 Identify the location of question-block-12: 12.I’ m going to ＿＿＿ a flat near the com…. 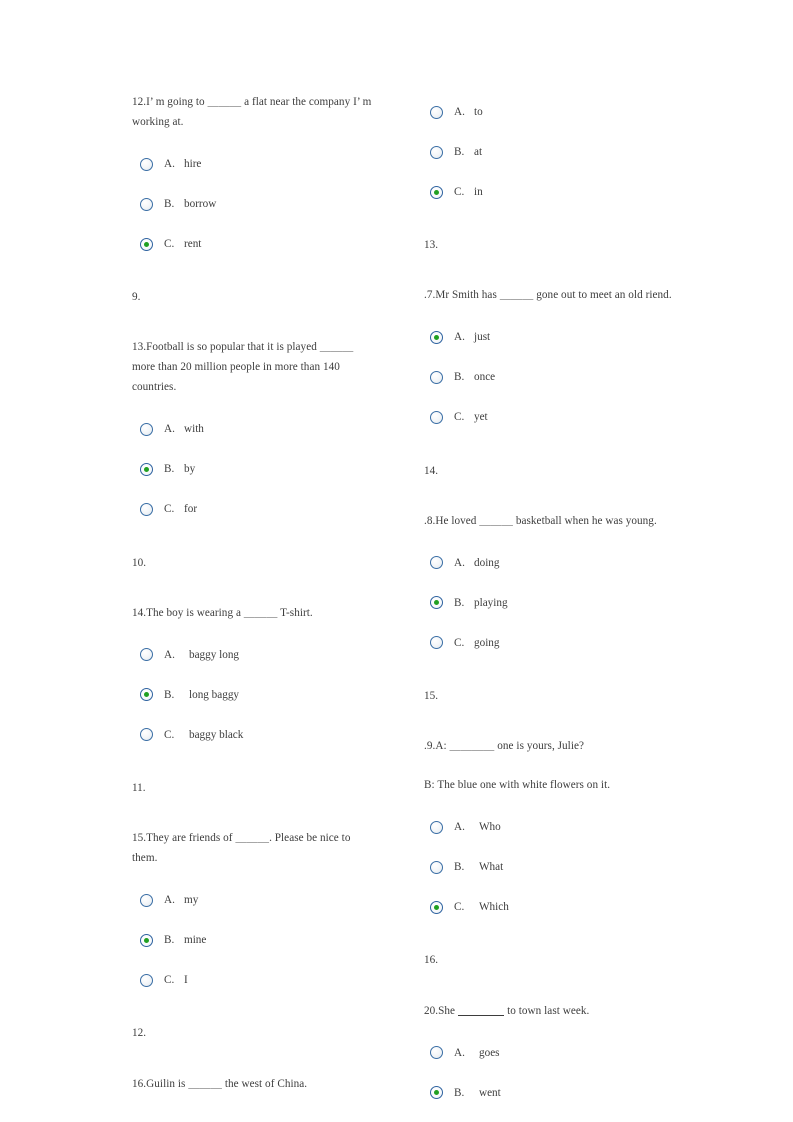
(252, 178).